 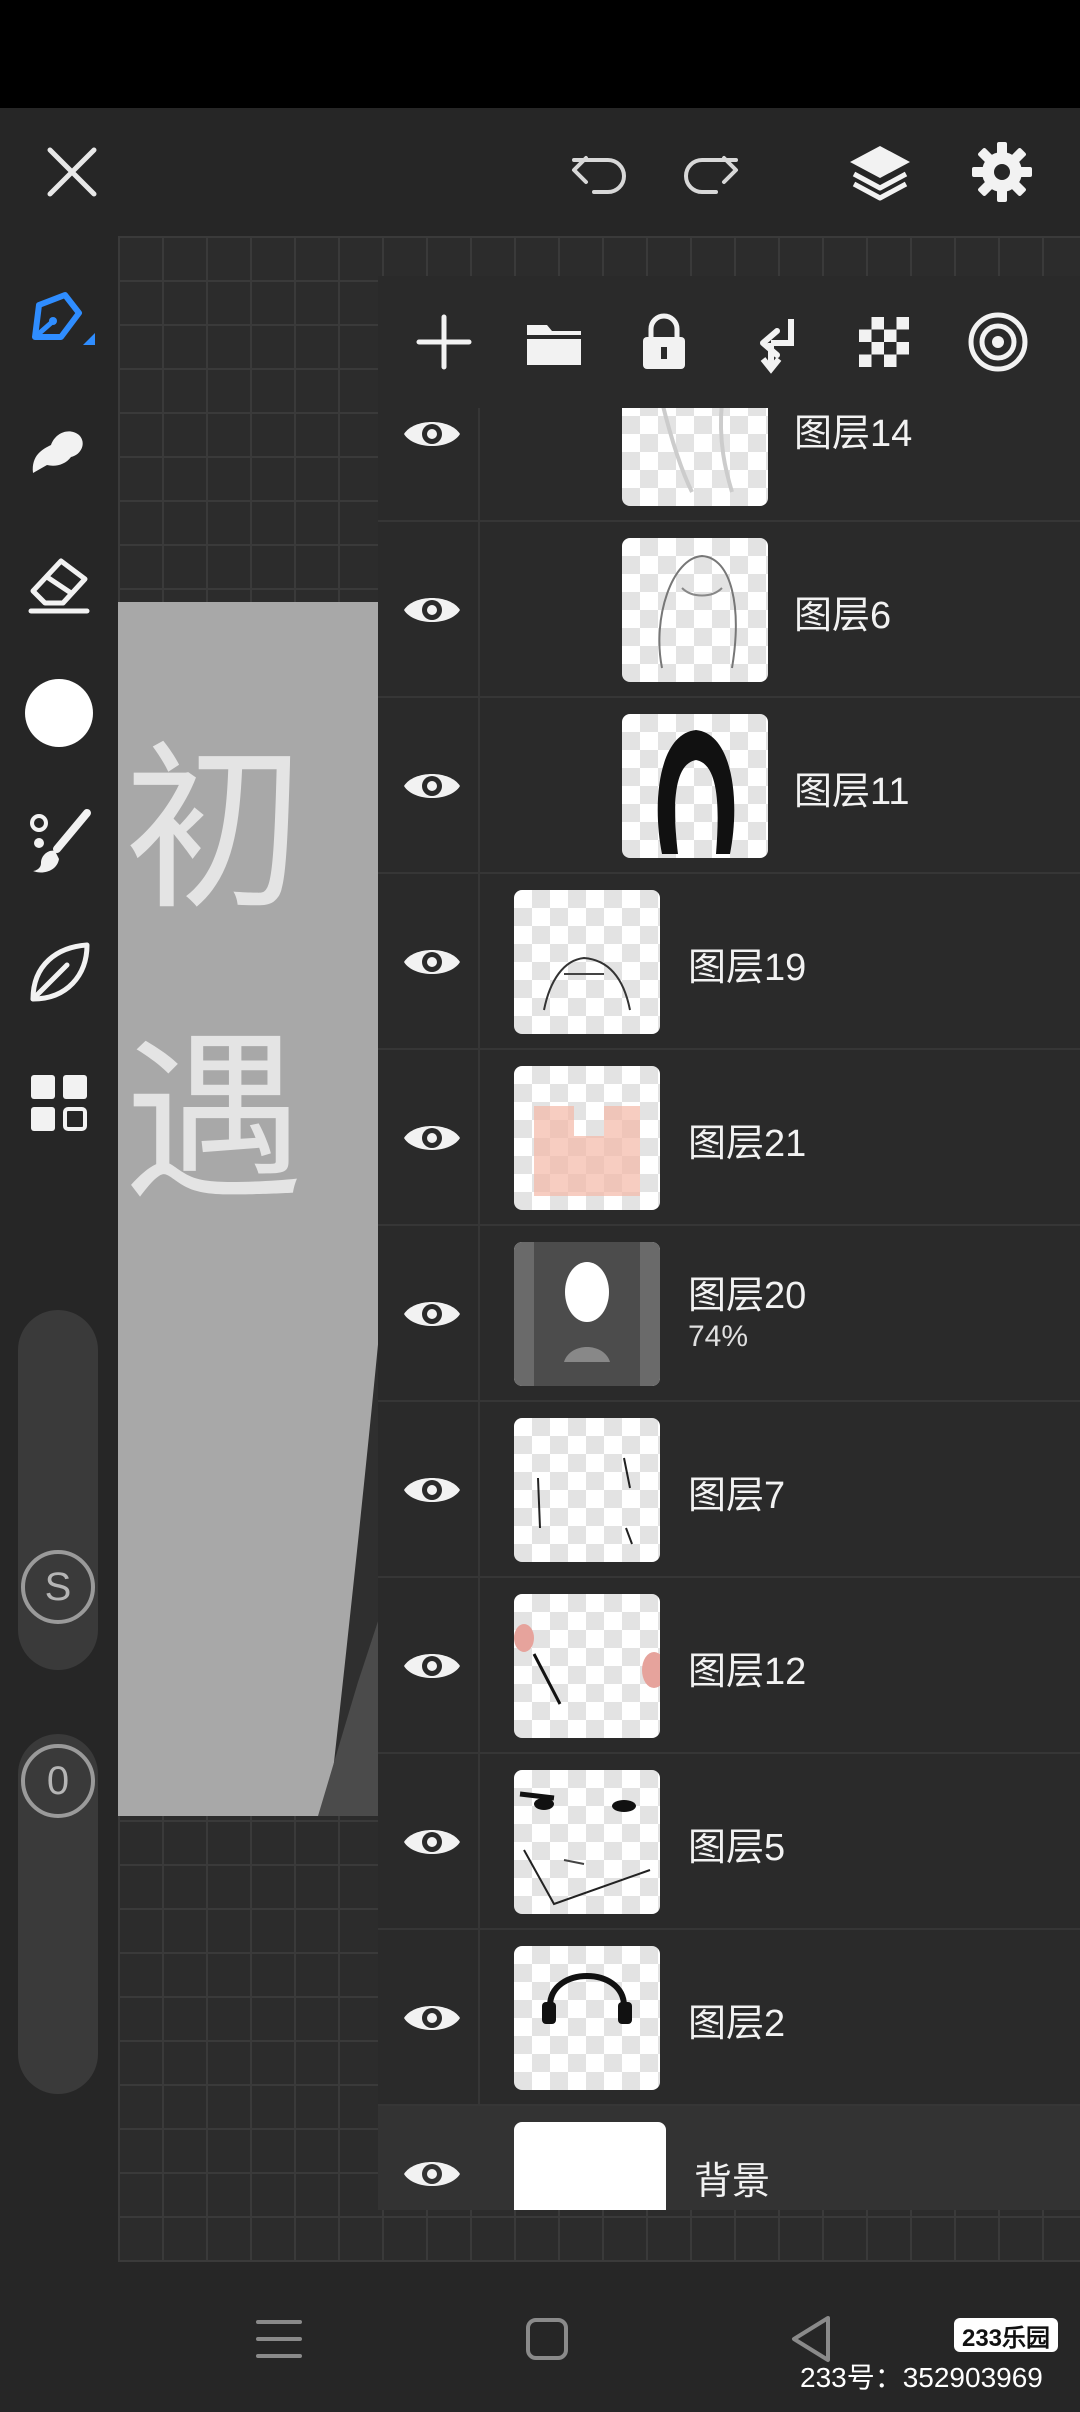 I want to click on brush-opacity-label: 0, so click(x=58, y=1781).